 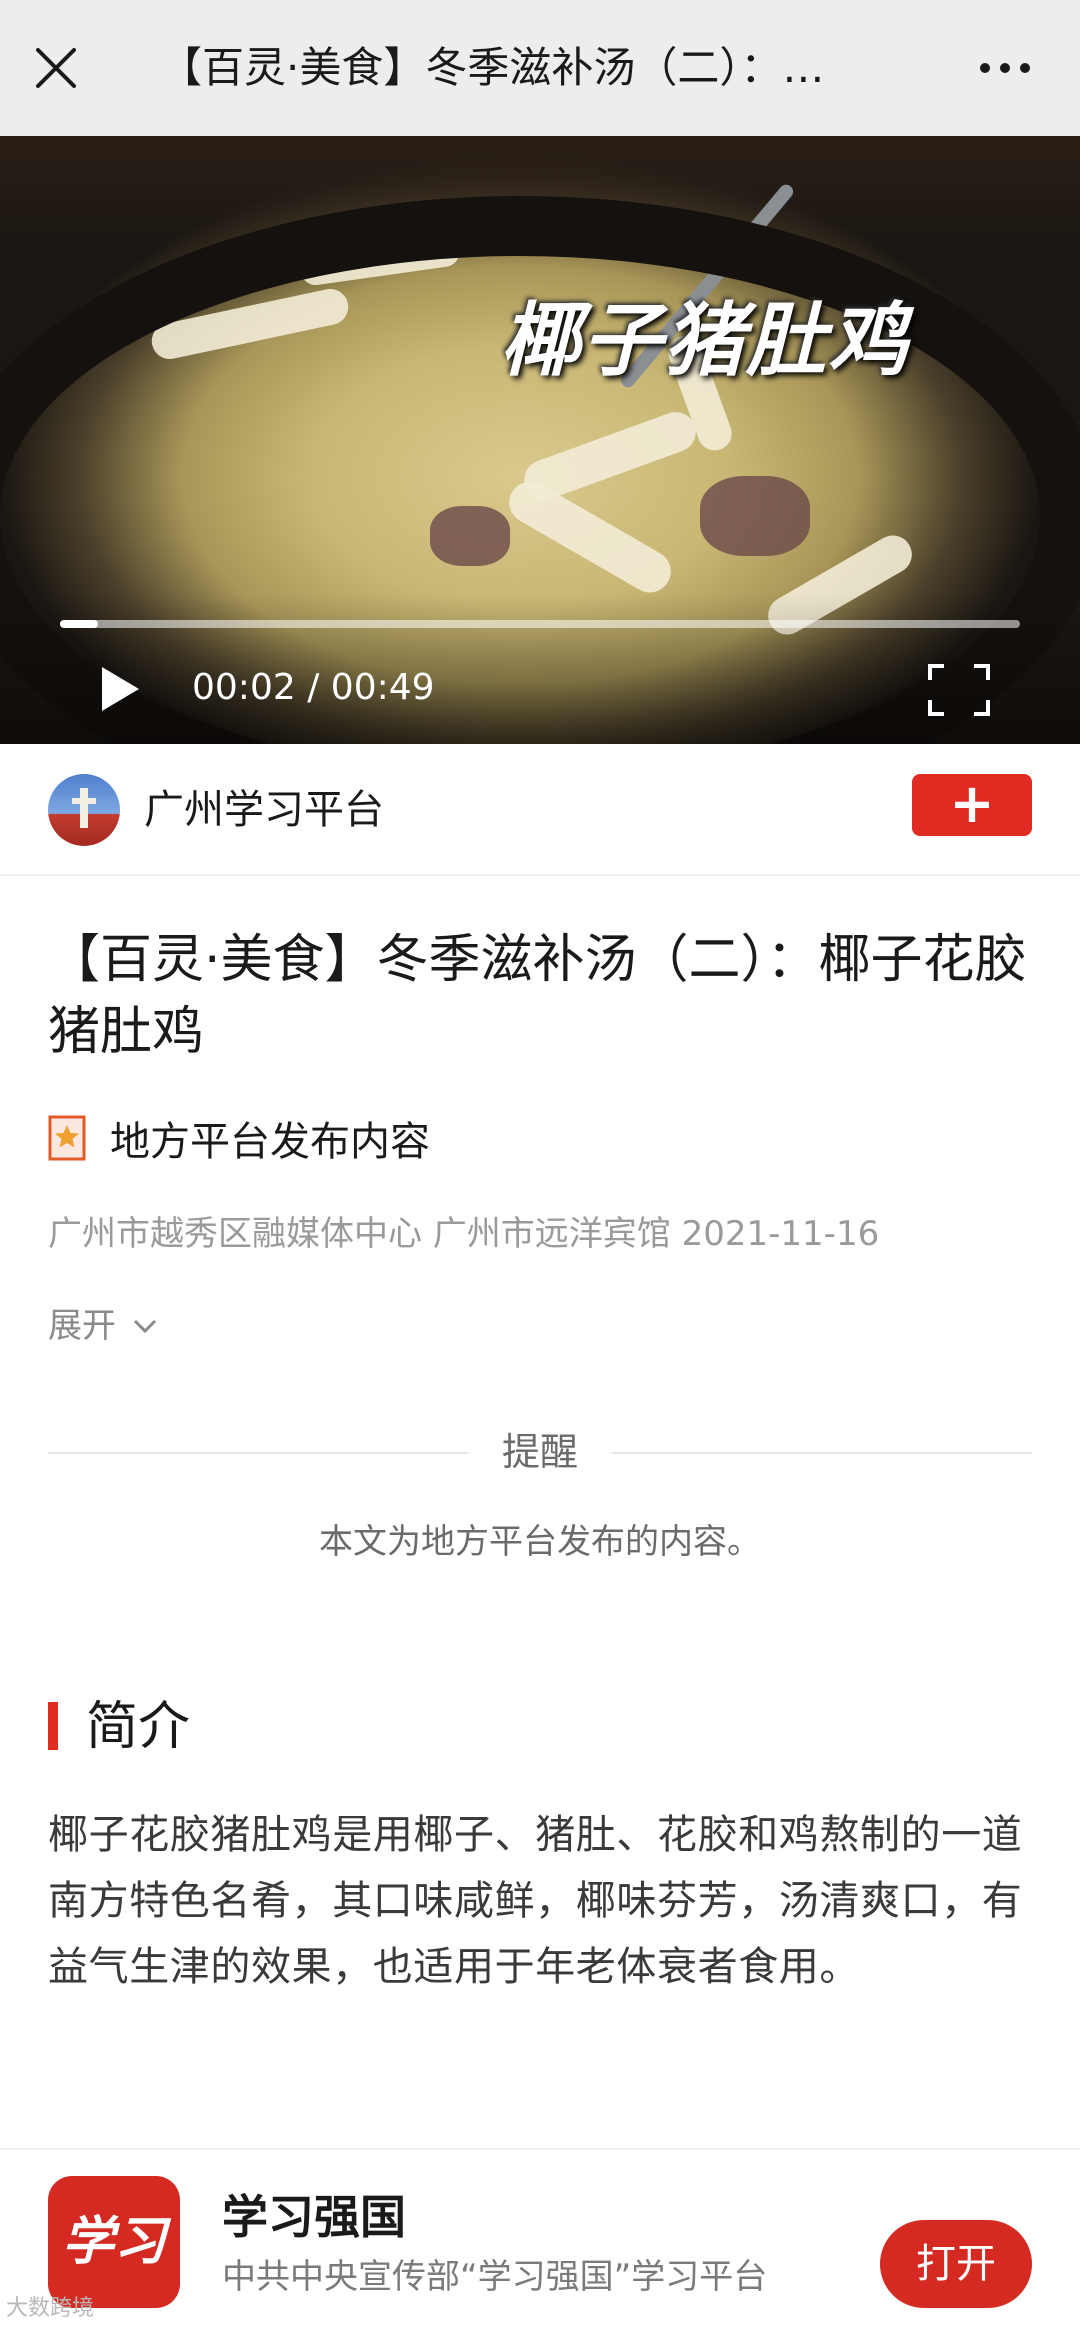 I want to click on more-icon, so click(x=1005, y=68).